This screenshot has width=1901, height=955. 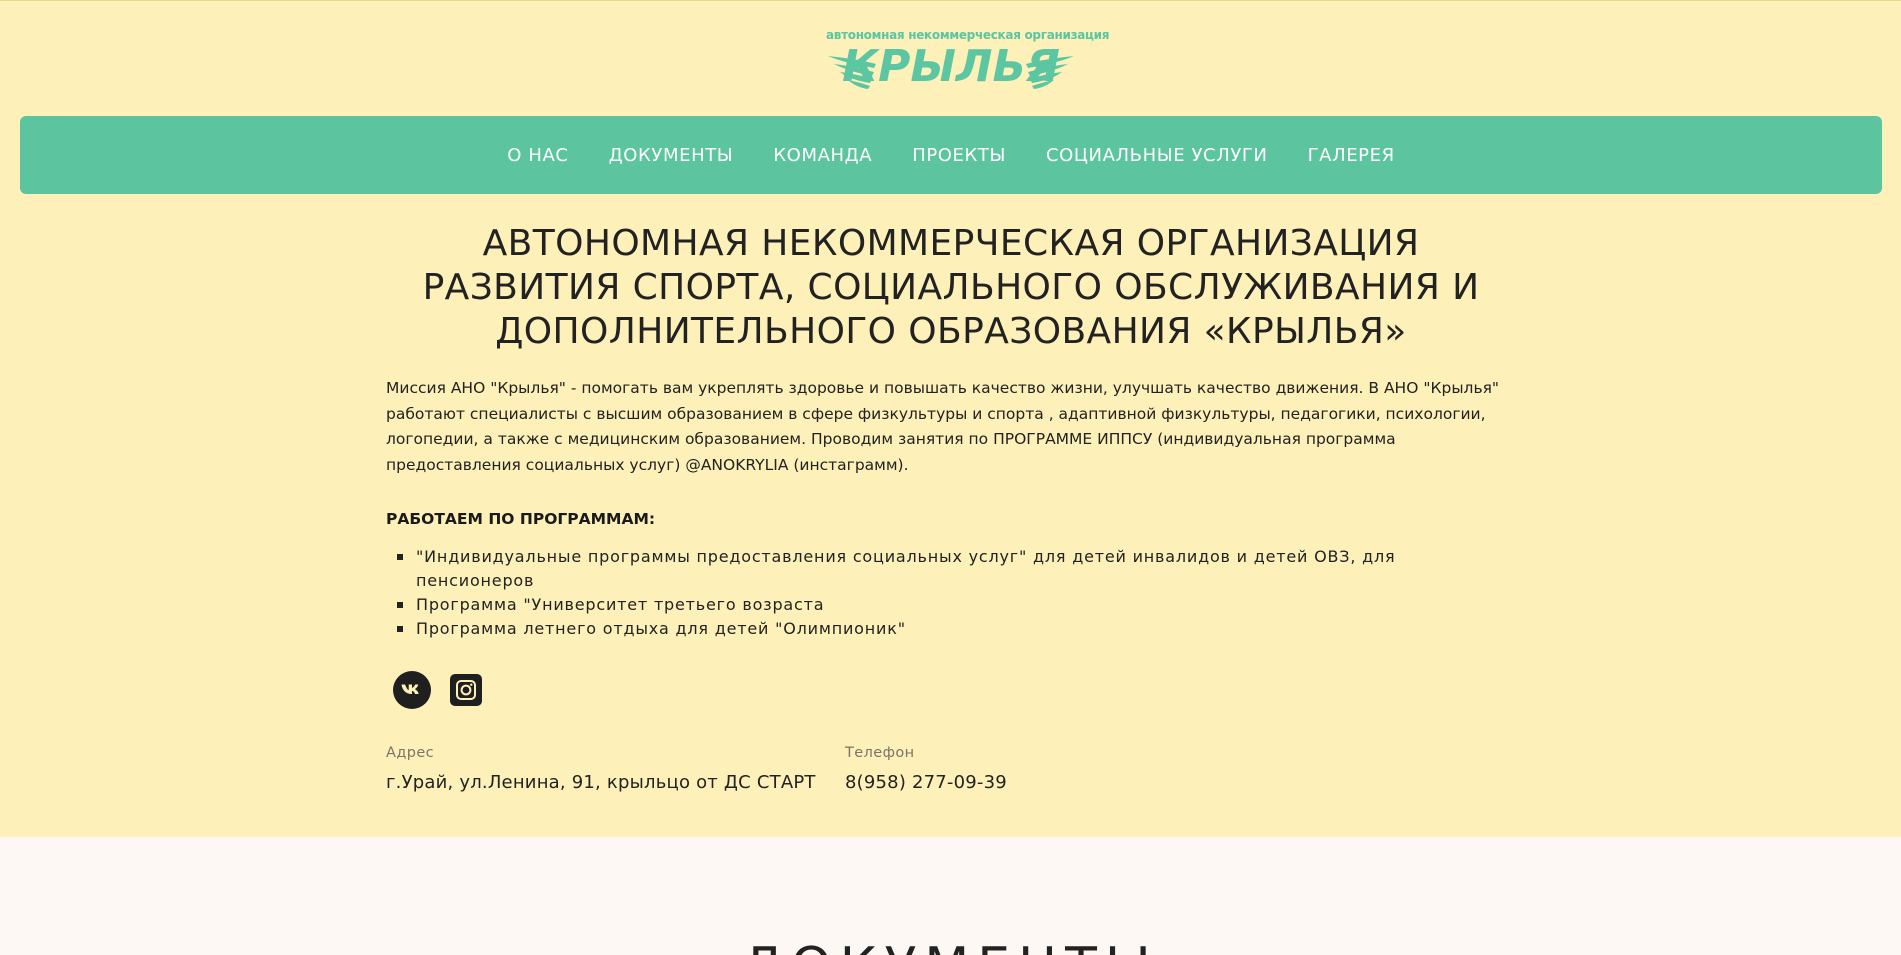 What do you see at coordinates (1157, 155) in the screenshot?
I see `nav-item-social-services: СОЦИАЛЬНЫЕ УСЛУГИ` at bounding box center [1157, 155].